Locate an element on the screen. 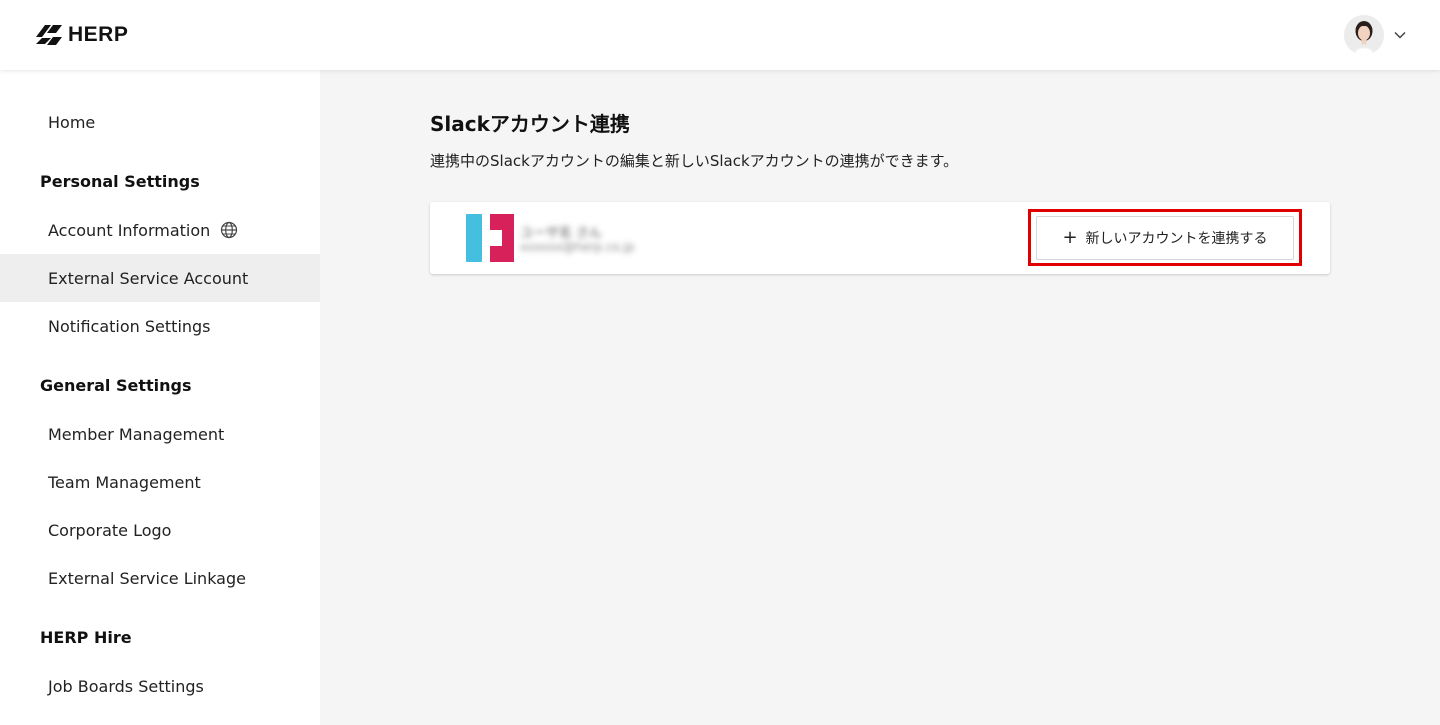  sidebar-item-job-boards-settings: Job Boards Settings is located at coordinates (160, 686).